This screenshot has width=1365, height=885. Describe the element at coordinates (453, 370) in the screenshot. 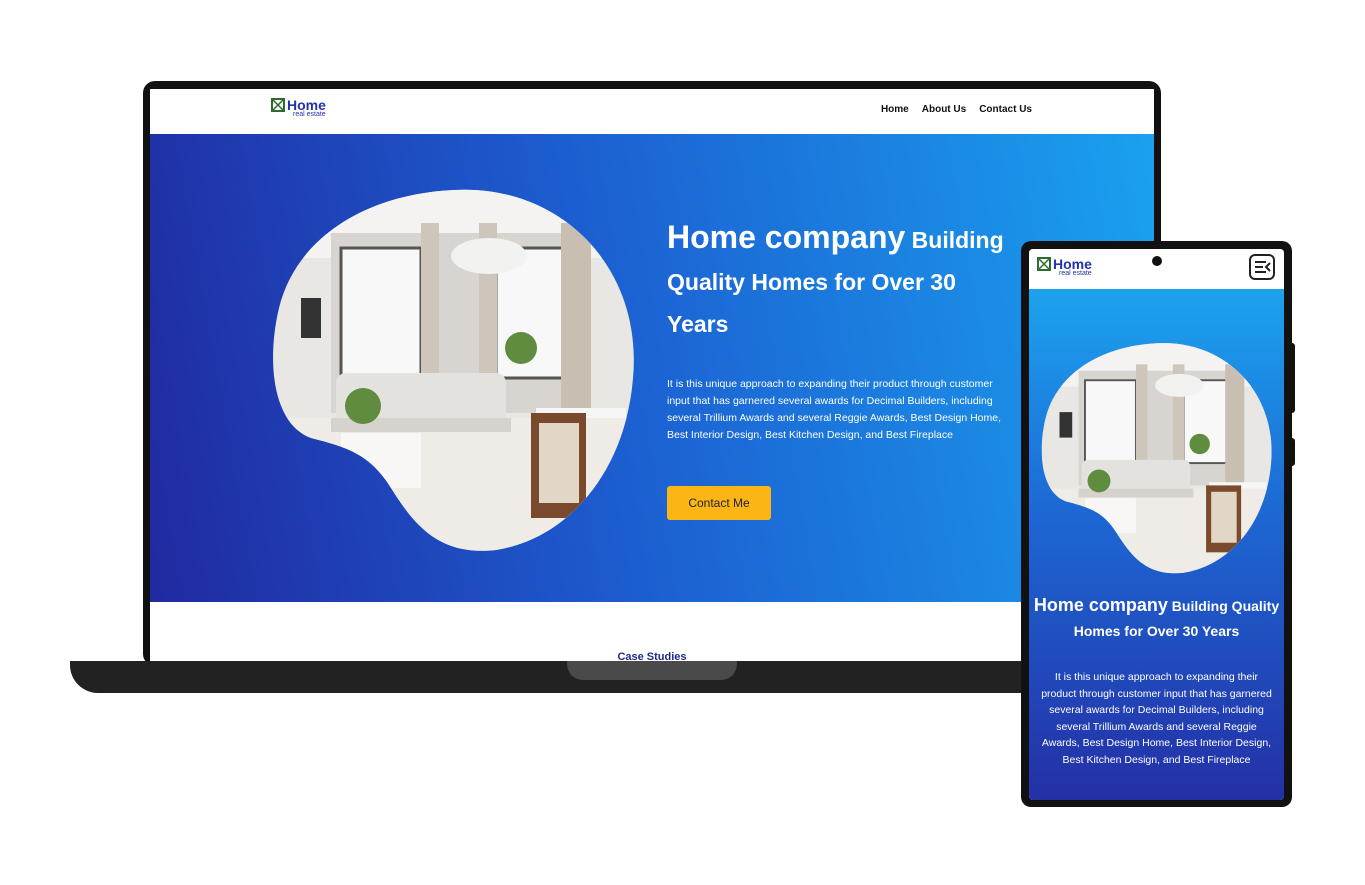

I see `living-room-photo` at that location.